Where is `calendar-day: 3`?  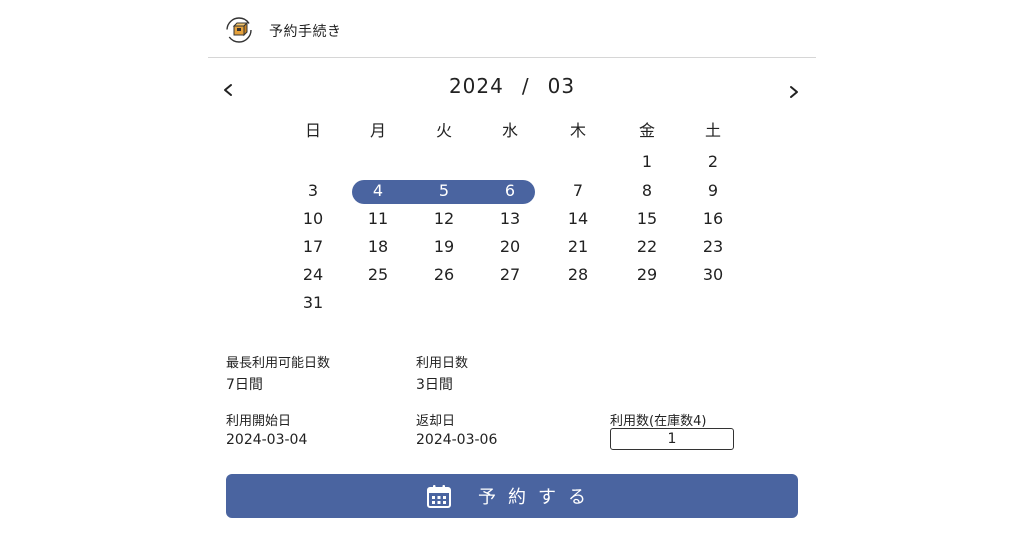 calendar-day: 3 is located at coordinates (313, 191).